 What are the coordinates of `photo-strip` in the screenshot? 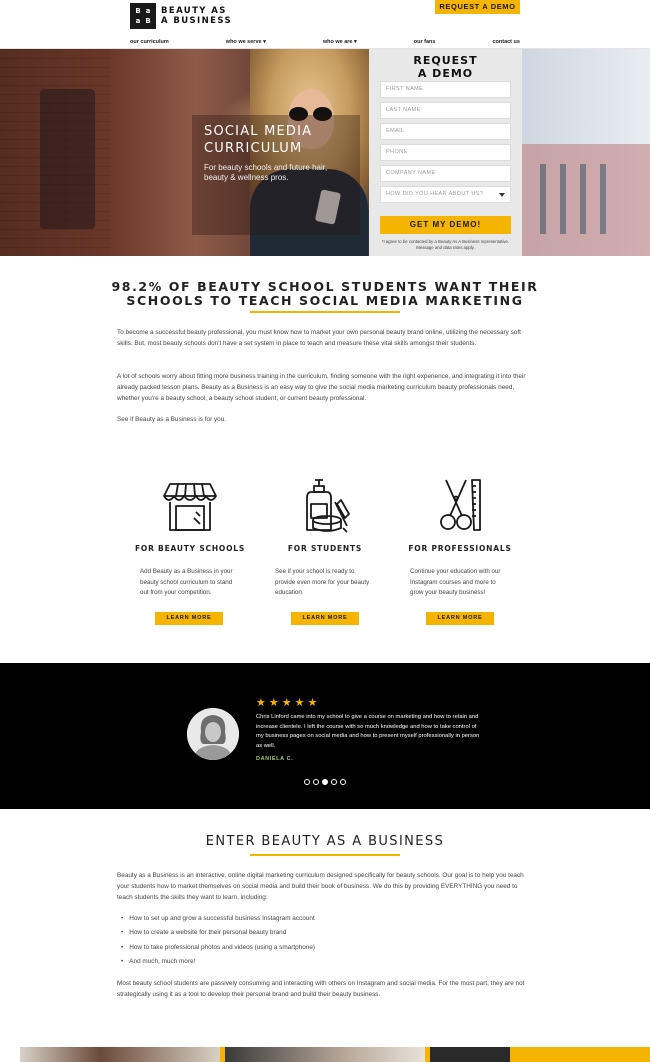 It's located at (335, 1054).